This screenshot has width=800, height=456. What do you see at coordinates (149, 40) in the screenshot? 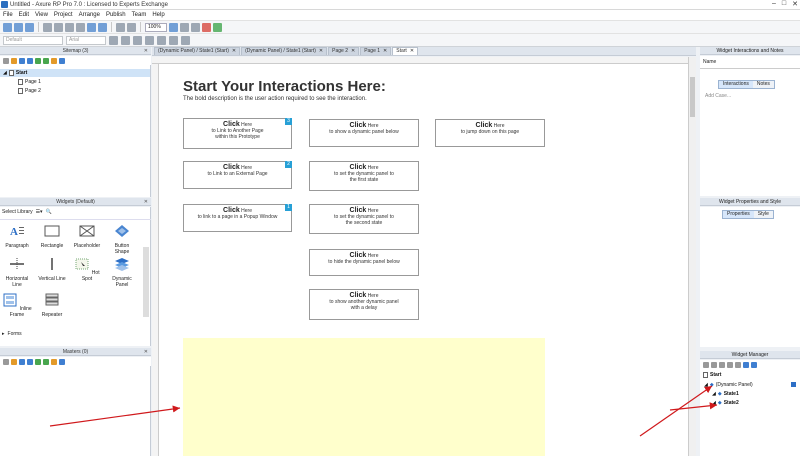
I see `text-color-icon` at bounding box center [149, 40].